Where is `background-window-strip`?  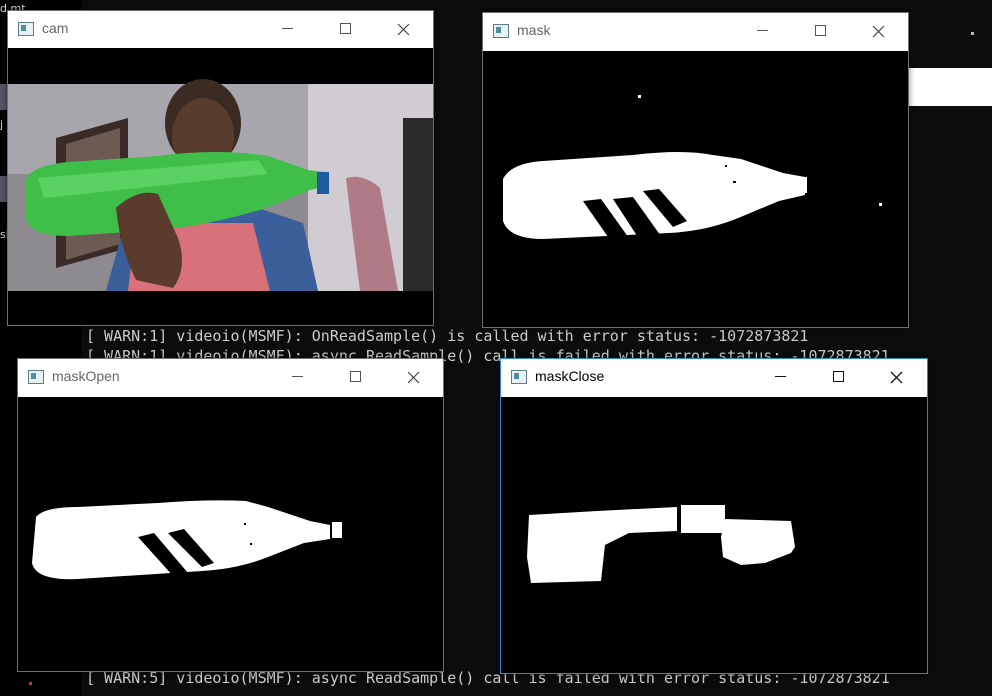 background-window-strip is located at coordinates (948, 87).